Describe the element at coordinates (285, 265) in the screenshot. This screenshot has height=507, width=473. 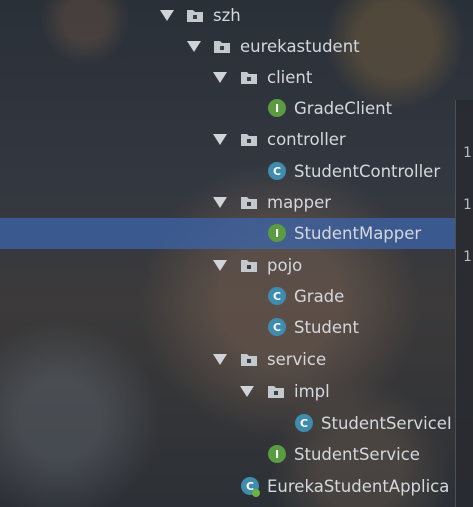
I see `tree-node-label: pojo` at that location.